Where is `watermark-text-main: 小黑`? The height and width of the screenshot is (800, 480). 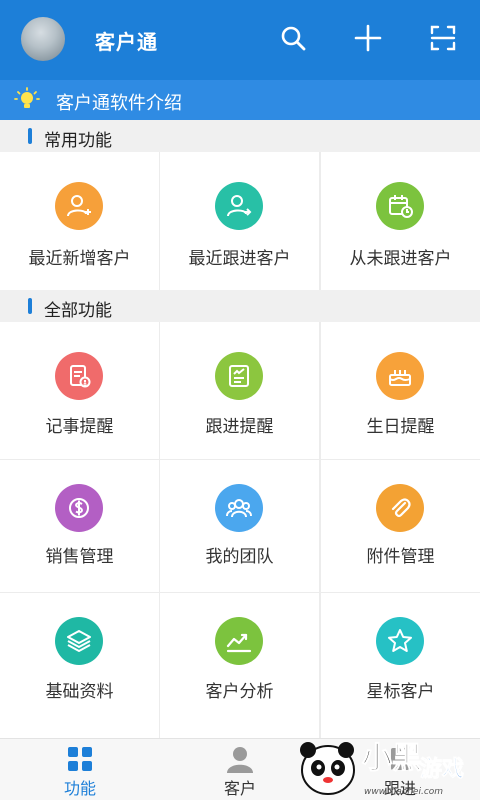 watermark-text-main: 小黑 is located at coordinates (392, 758).